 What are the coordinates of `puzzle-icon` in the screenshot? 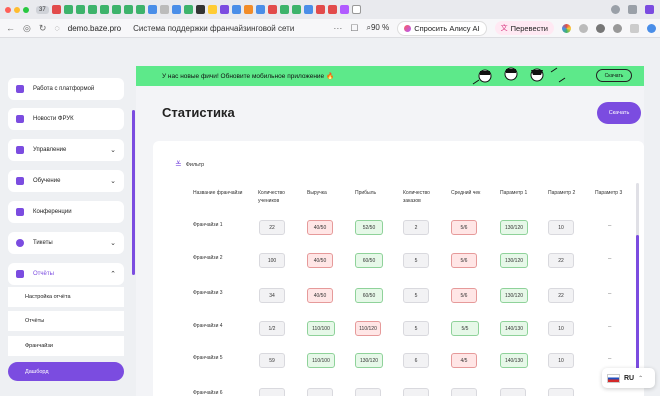 It's located at (634, 28).